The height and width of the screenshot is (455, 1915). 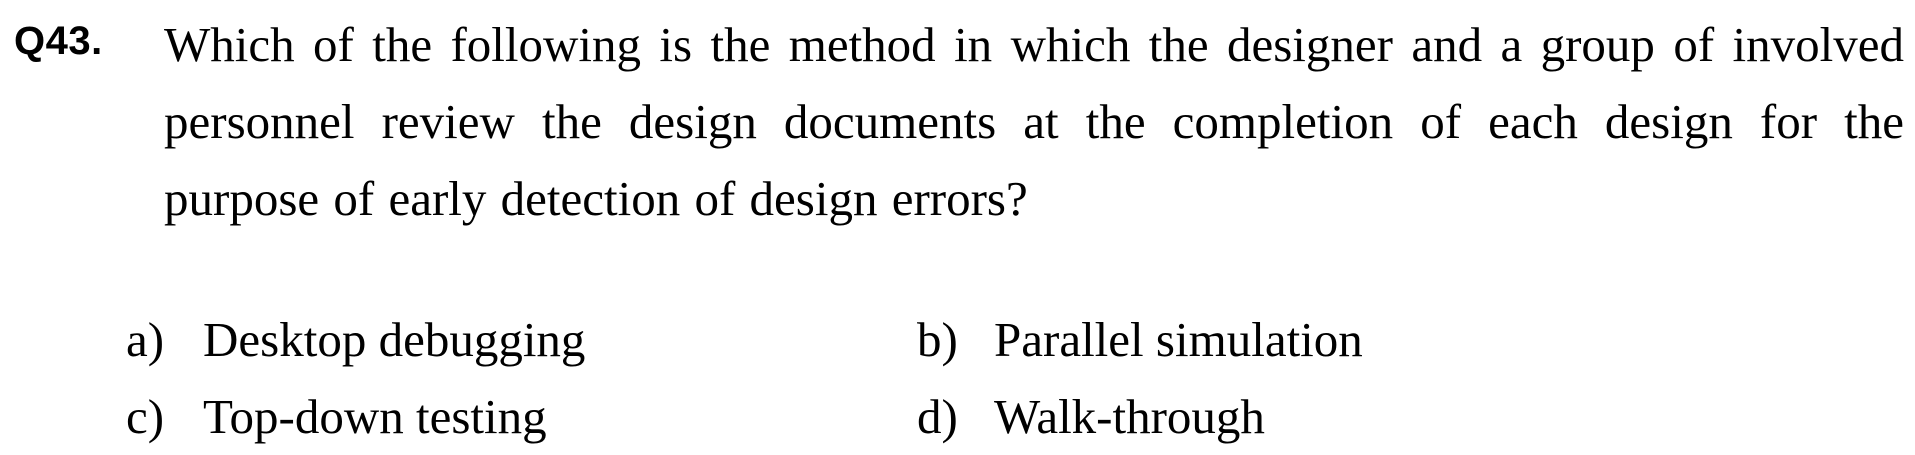 I want to click on option-letter: c), so click(x=145, y=416).